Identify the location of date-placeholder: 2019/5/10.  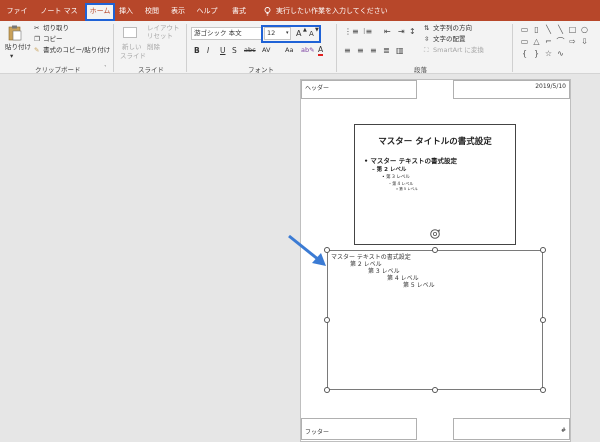
(511, 89).